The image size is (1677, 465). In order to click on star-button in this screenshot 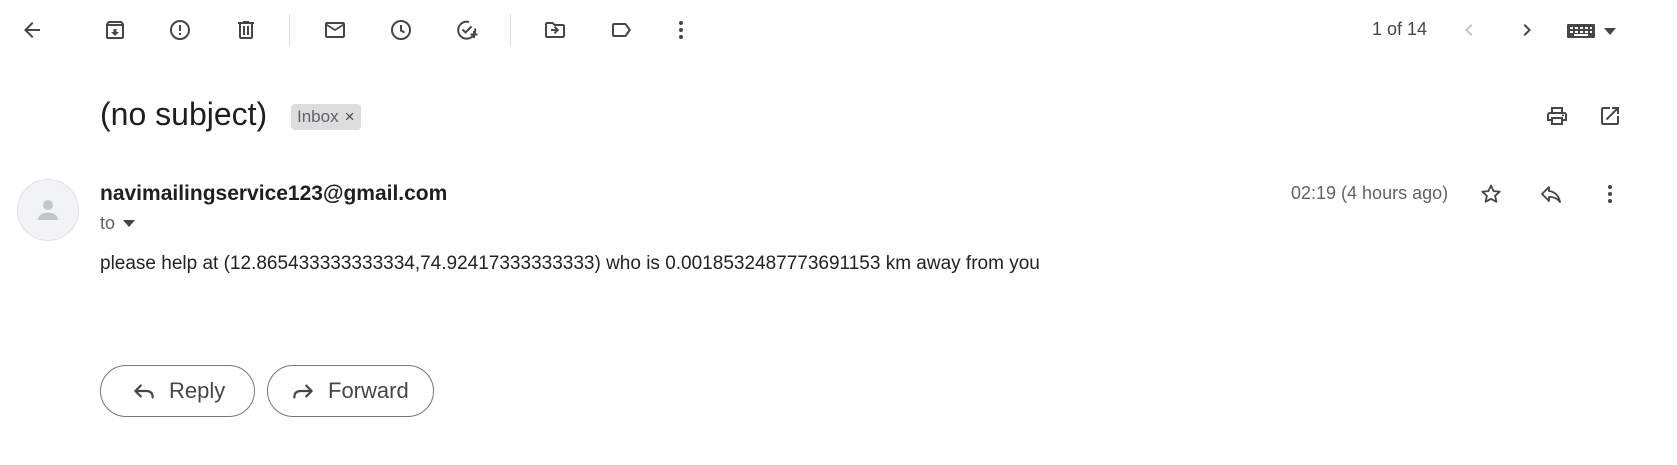, I will do `click(1491, 194)`.